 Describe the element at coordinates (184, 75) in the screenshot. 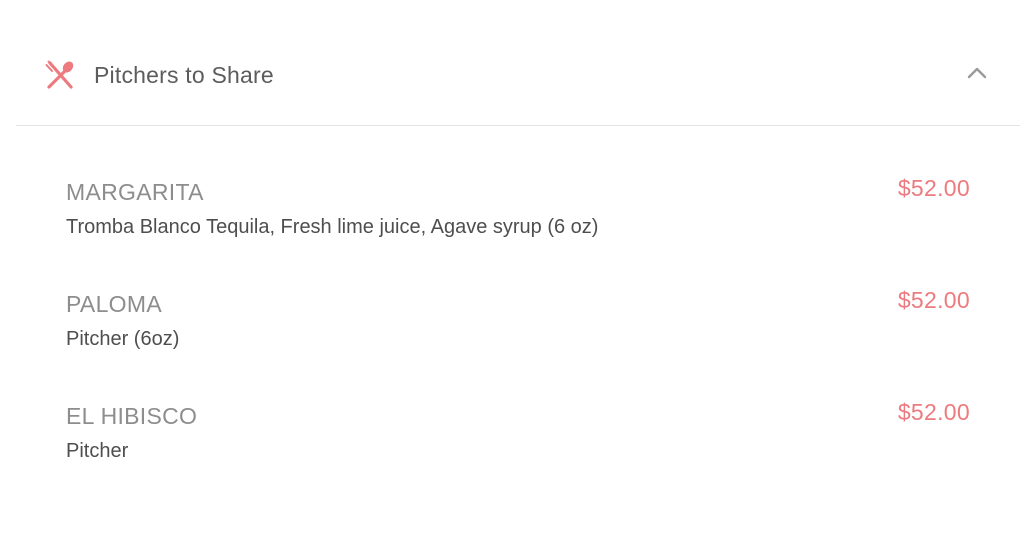

I see `section-title: Pitchers to Share` at that location.